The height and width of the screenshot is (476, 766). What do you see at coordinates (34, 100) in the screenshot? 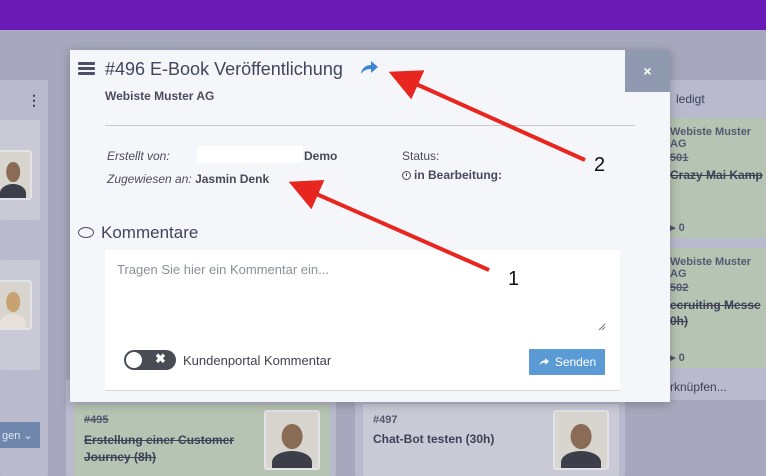
I see `column-menu-icon: ⋮` at bounding box center [34, 100].